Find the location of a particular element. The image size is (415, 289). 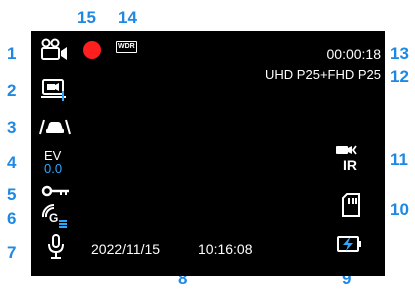

recording-timer: 00:00:18 is located at coordinates (354, 54).